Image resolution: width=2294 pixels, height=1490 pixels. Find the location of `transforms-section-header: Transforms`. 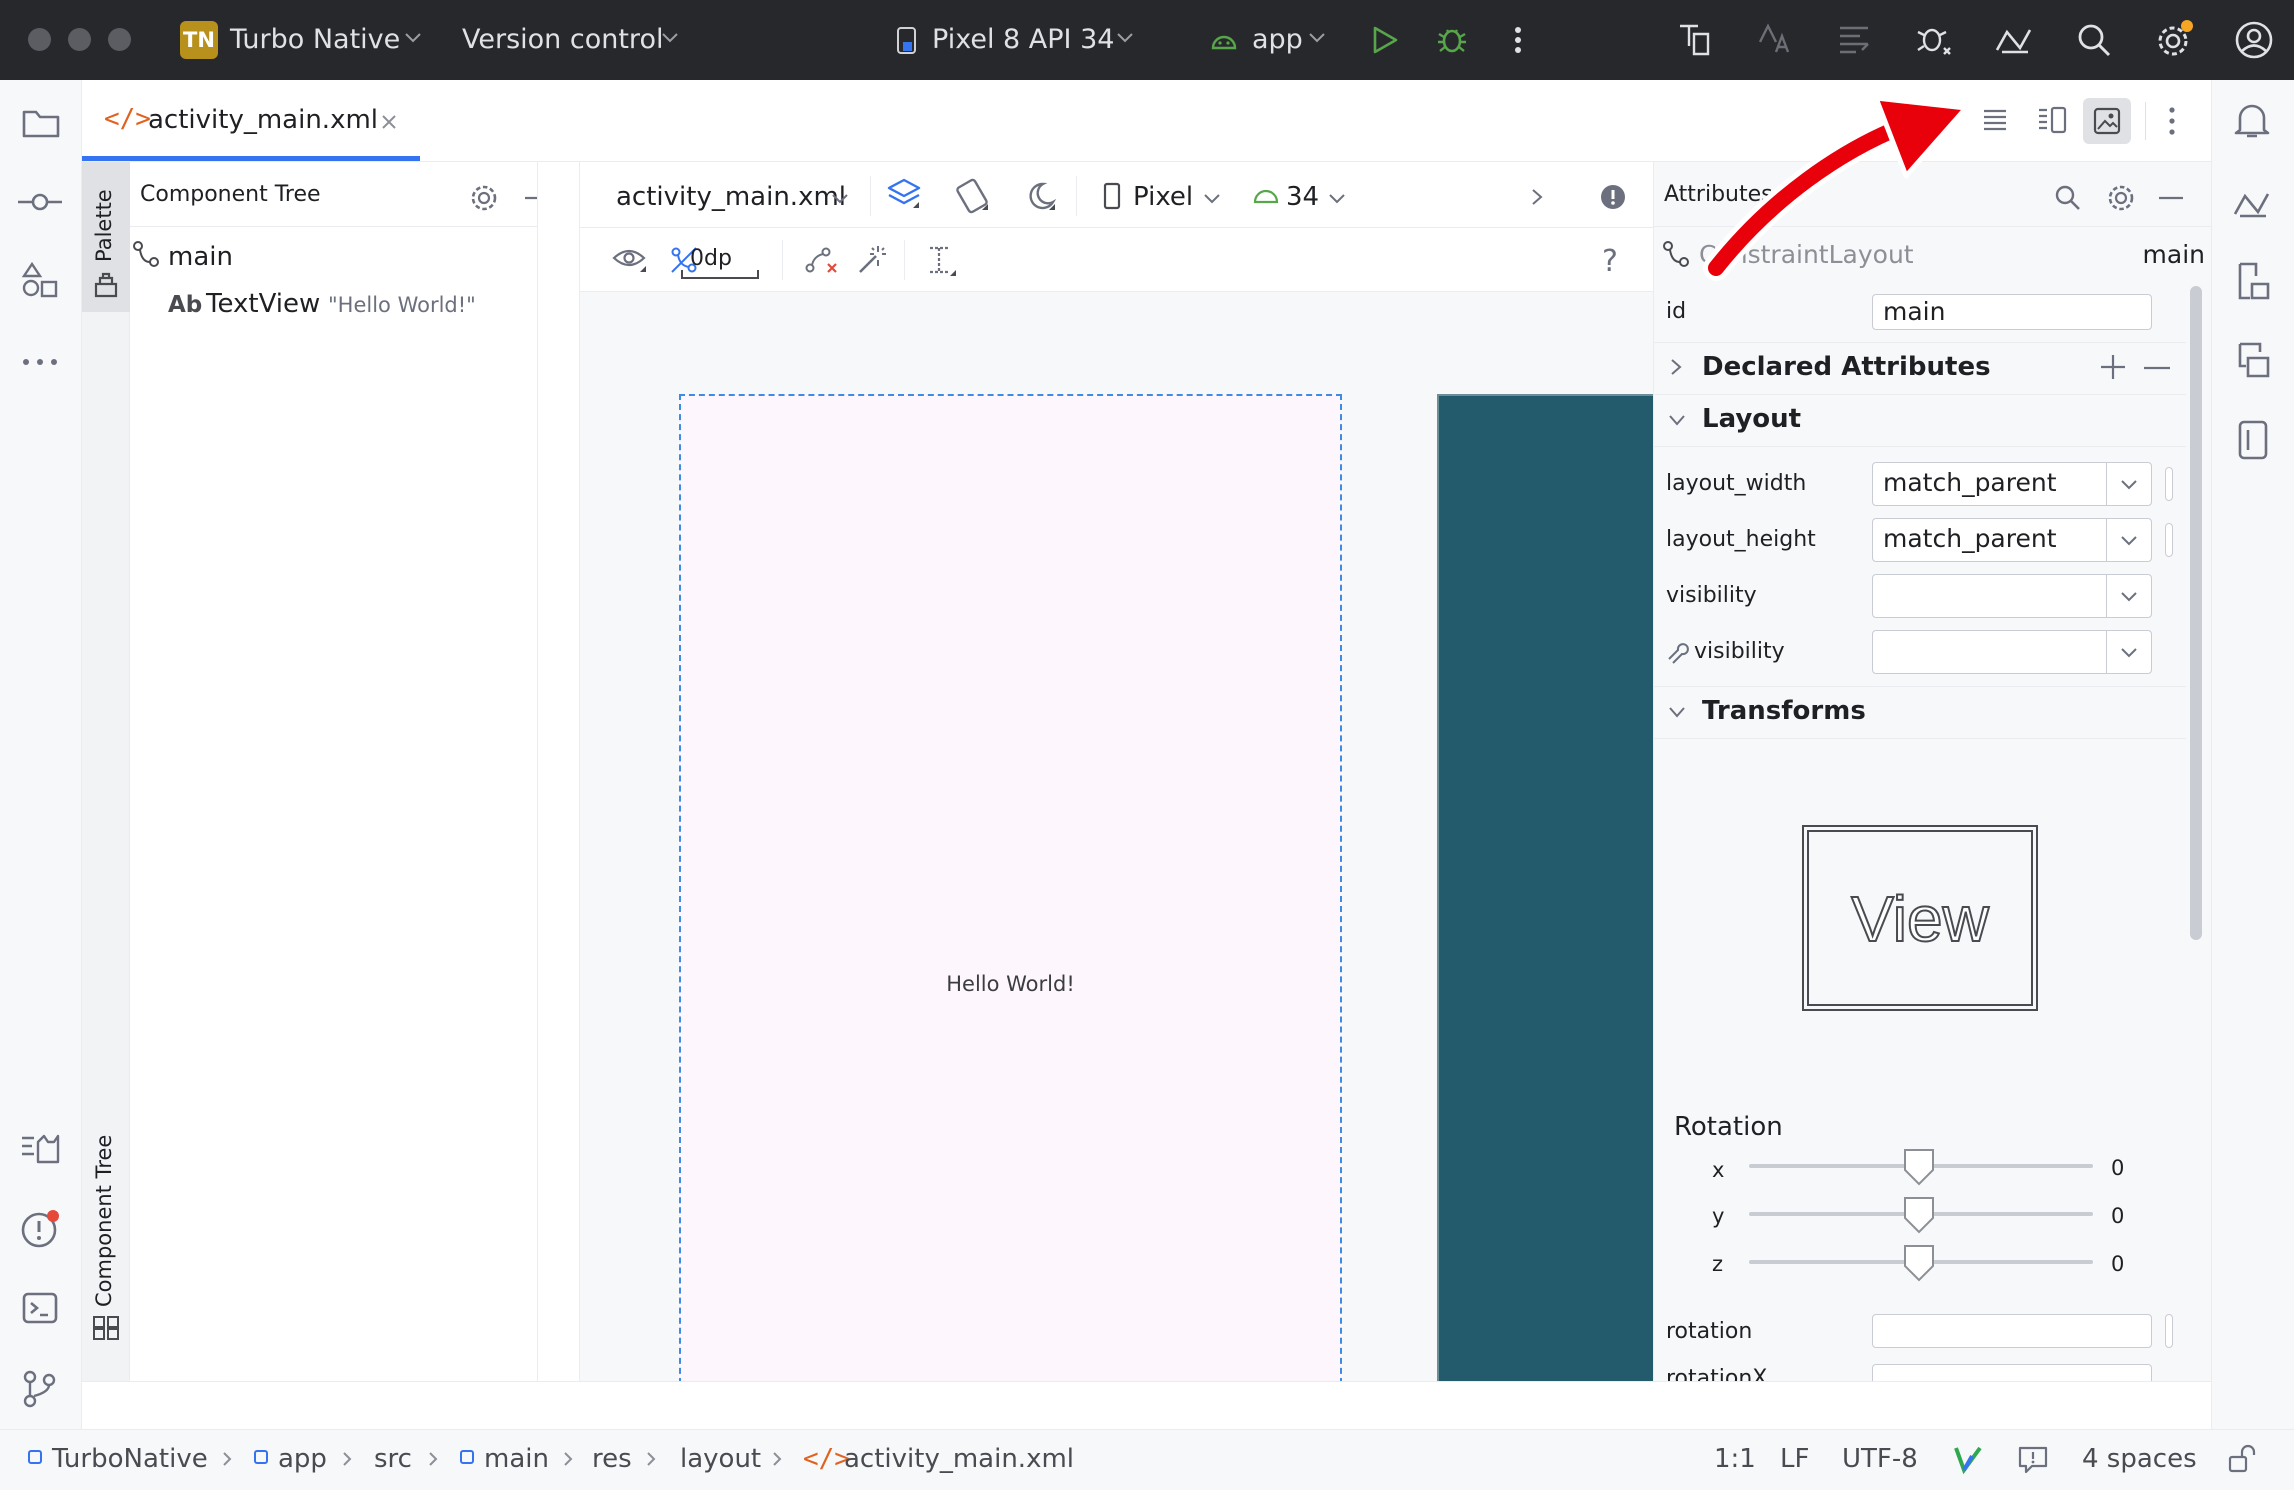

transforms-section-header: Transforms is located at coordinates (1784, 711).